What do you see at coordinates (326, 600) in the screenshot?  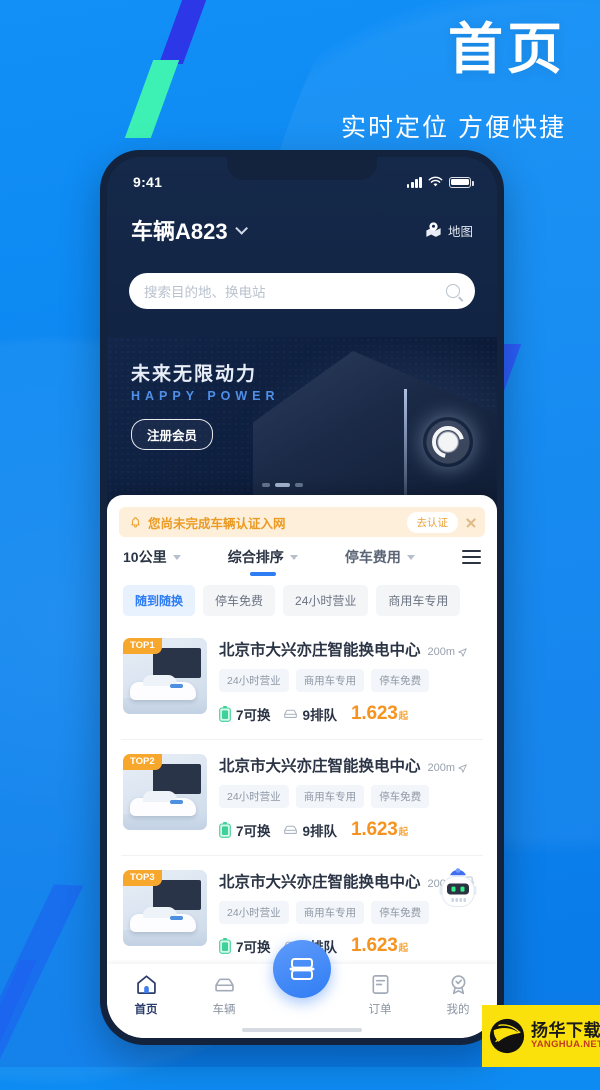 I see `chip-24h: 24小时营业` at bounding box center [326, 600].